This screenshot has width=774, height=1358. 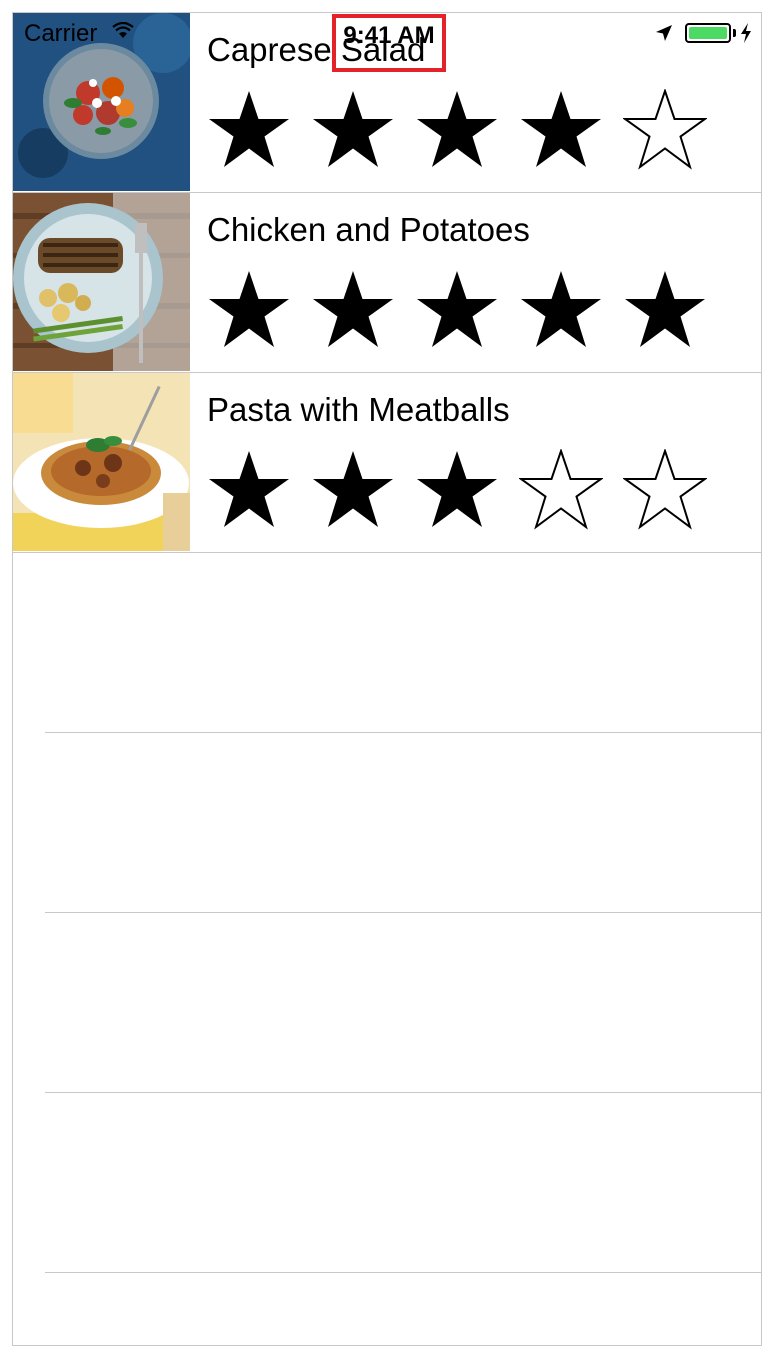 I want to click on meal-name: Pasta with Meatballs, so click(x=358, y=409).